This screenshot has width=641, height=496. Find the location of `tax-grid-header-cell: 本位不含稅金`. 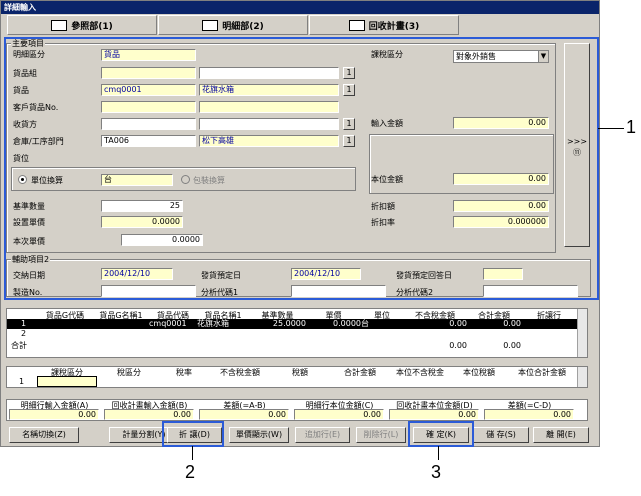

tax-grid-header-cell: 本位不含稅金 is located at coordinates (420, 372).